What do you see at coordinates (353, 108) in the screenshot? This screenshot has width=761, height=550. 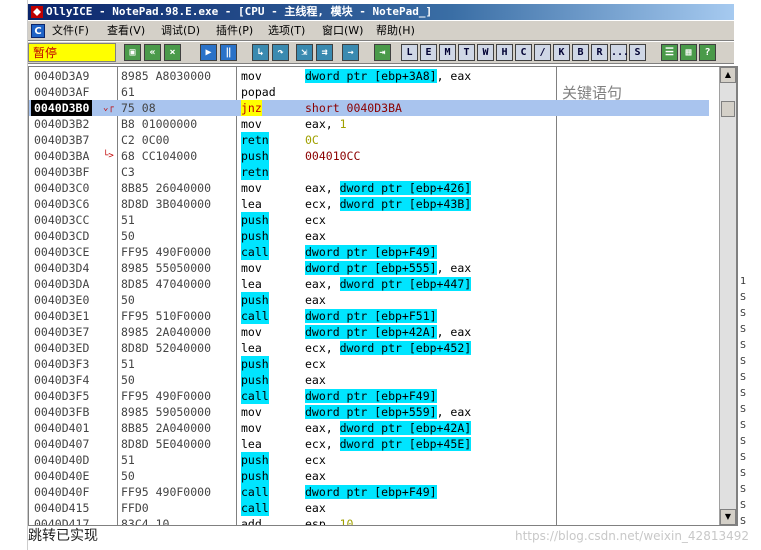 I see `row-operands: short 0040D3BA` at bounding box center [353, 108].